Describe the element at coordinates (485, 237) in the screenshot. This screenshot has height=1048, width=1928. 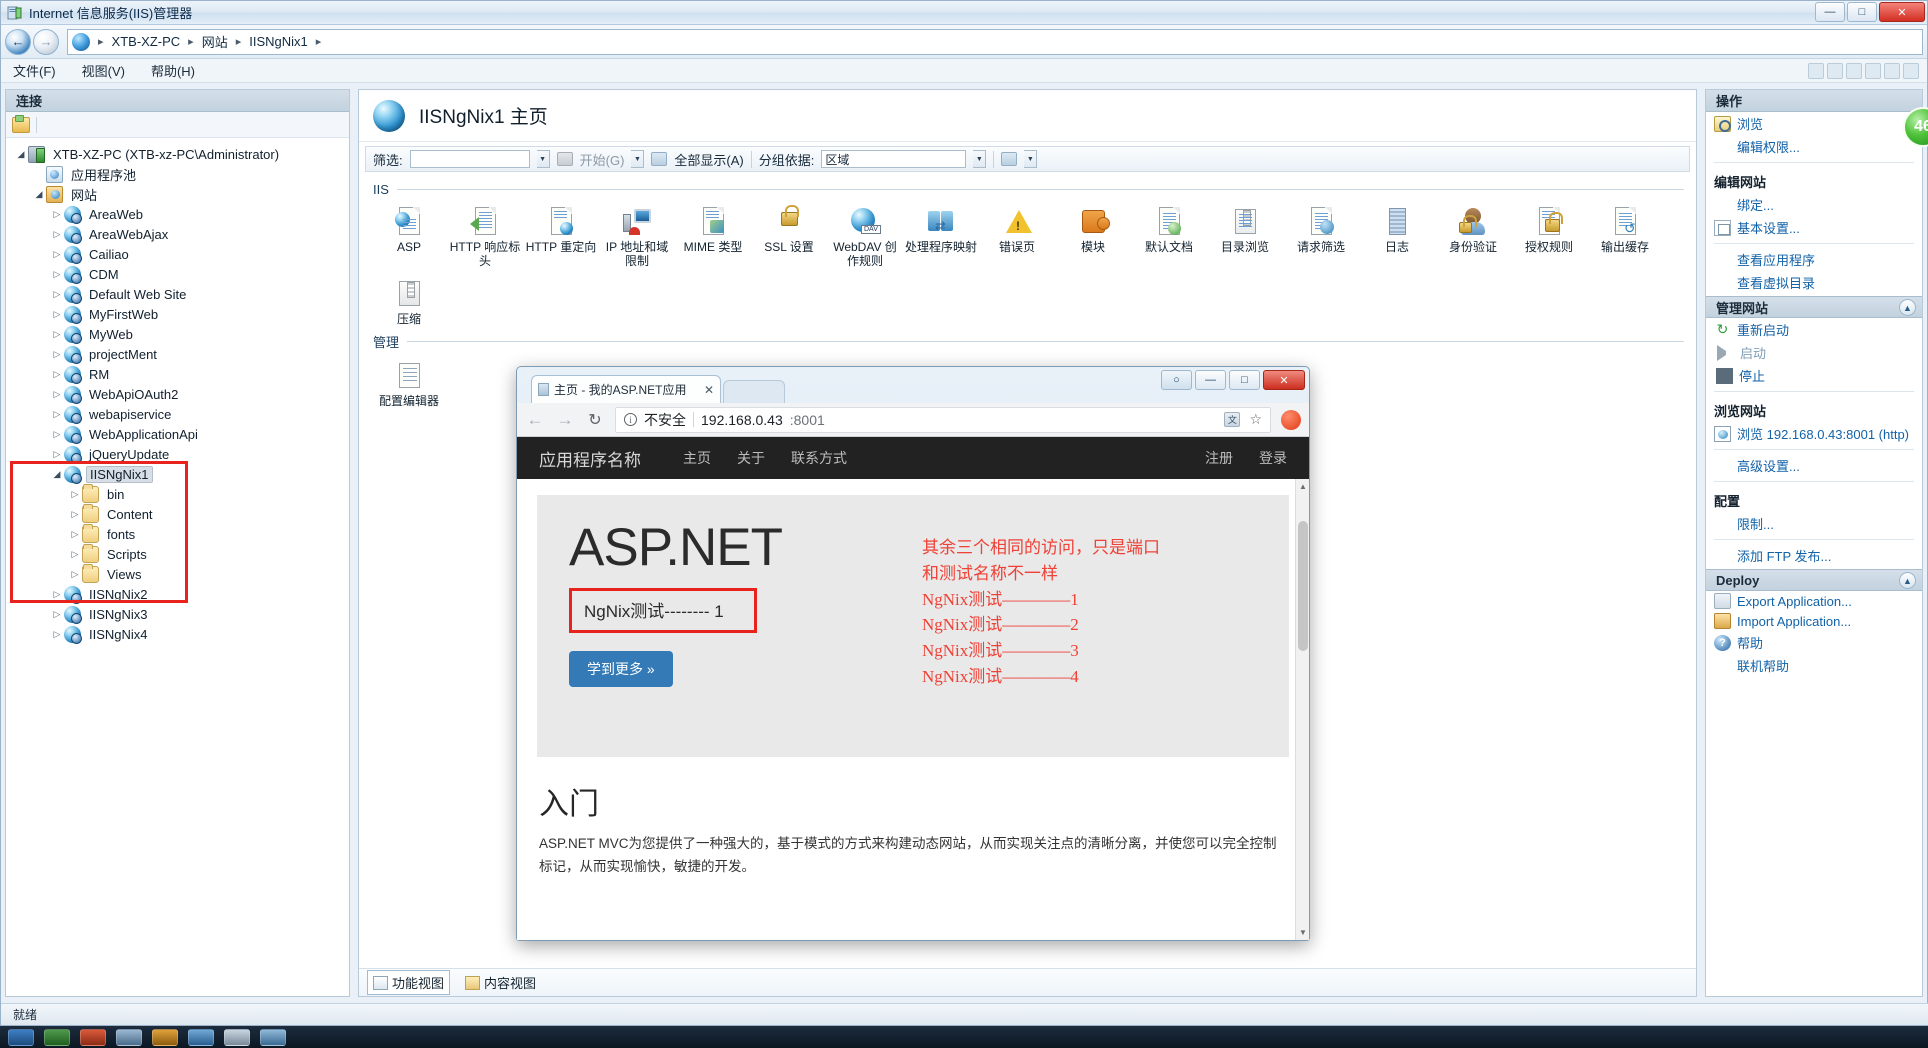
I see `feature-http-response-headers: HTTP 响应标头` at that location.